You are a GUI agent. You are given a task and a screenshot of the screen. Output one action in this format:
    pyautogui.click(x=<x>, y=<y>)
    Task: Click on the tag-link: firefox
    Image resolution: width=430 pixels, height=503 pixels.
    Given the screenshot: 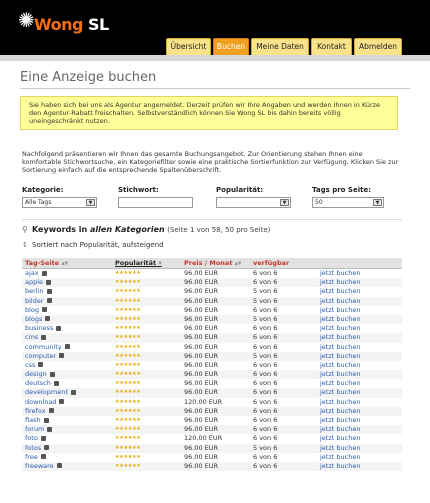 What is the action you would take?
    pyautogui.click(x=39, y=411)
    